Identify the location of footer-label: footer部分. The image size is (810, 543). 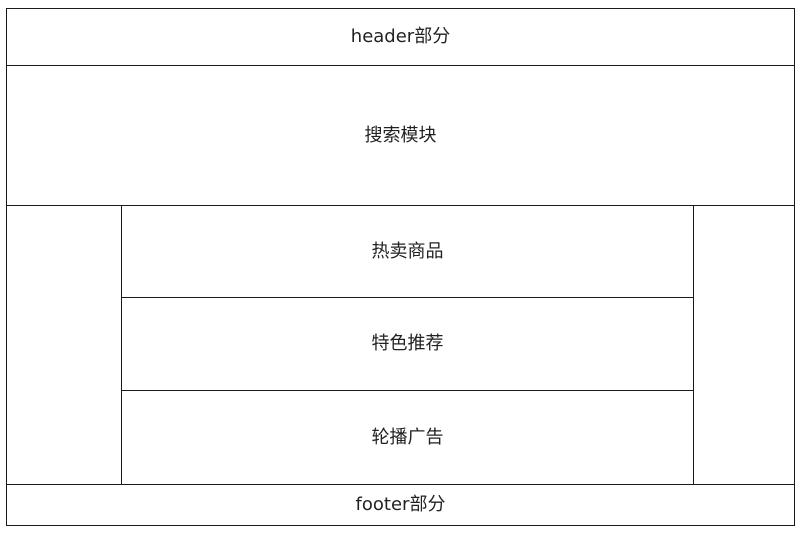
(400, 504).